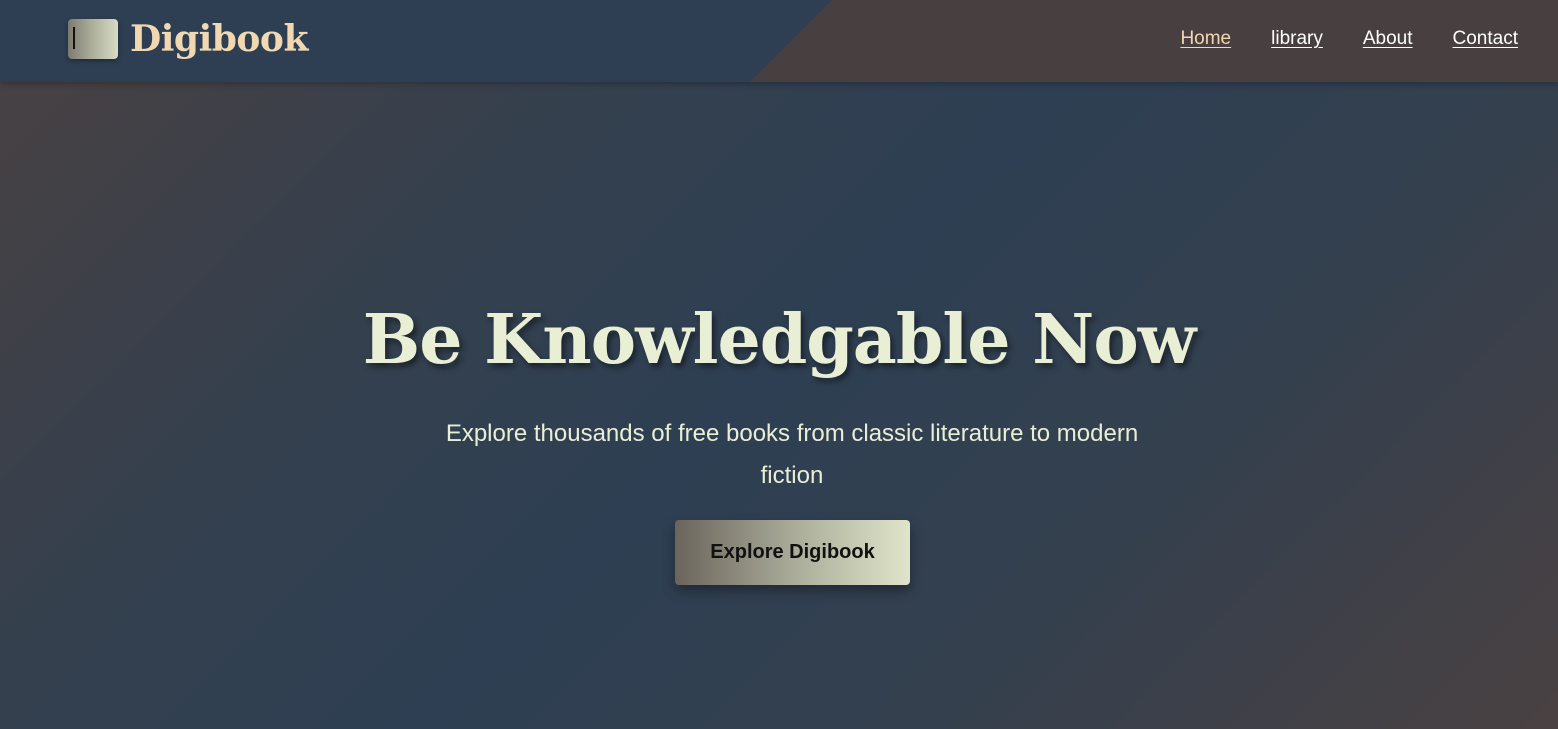  Describe the element at coordinates (1485, 39) in the screenshot. I see `nav-link-contact: Contact` at that location.